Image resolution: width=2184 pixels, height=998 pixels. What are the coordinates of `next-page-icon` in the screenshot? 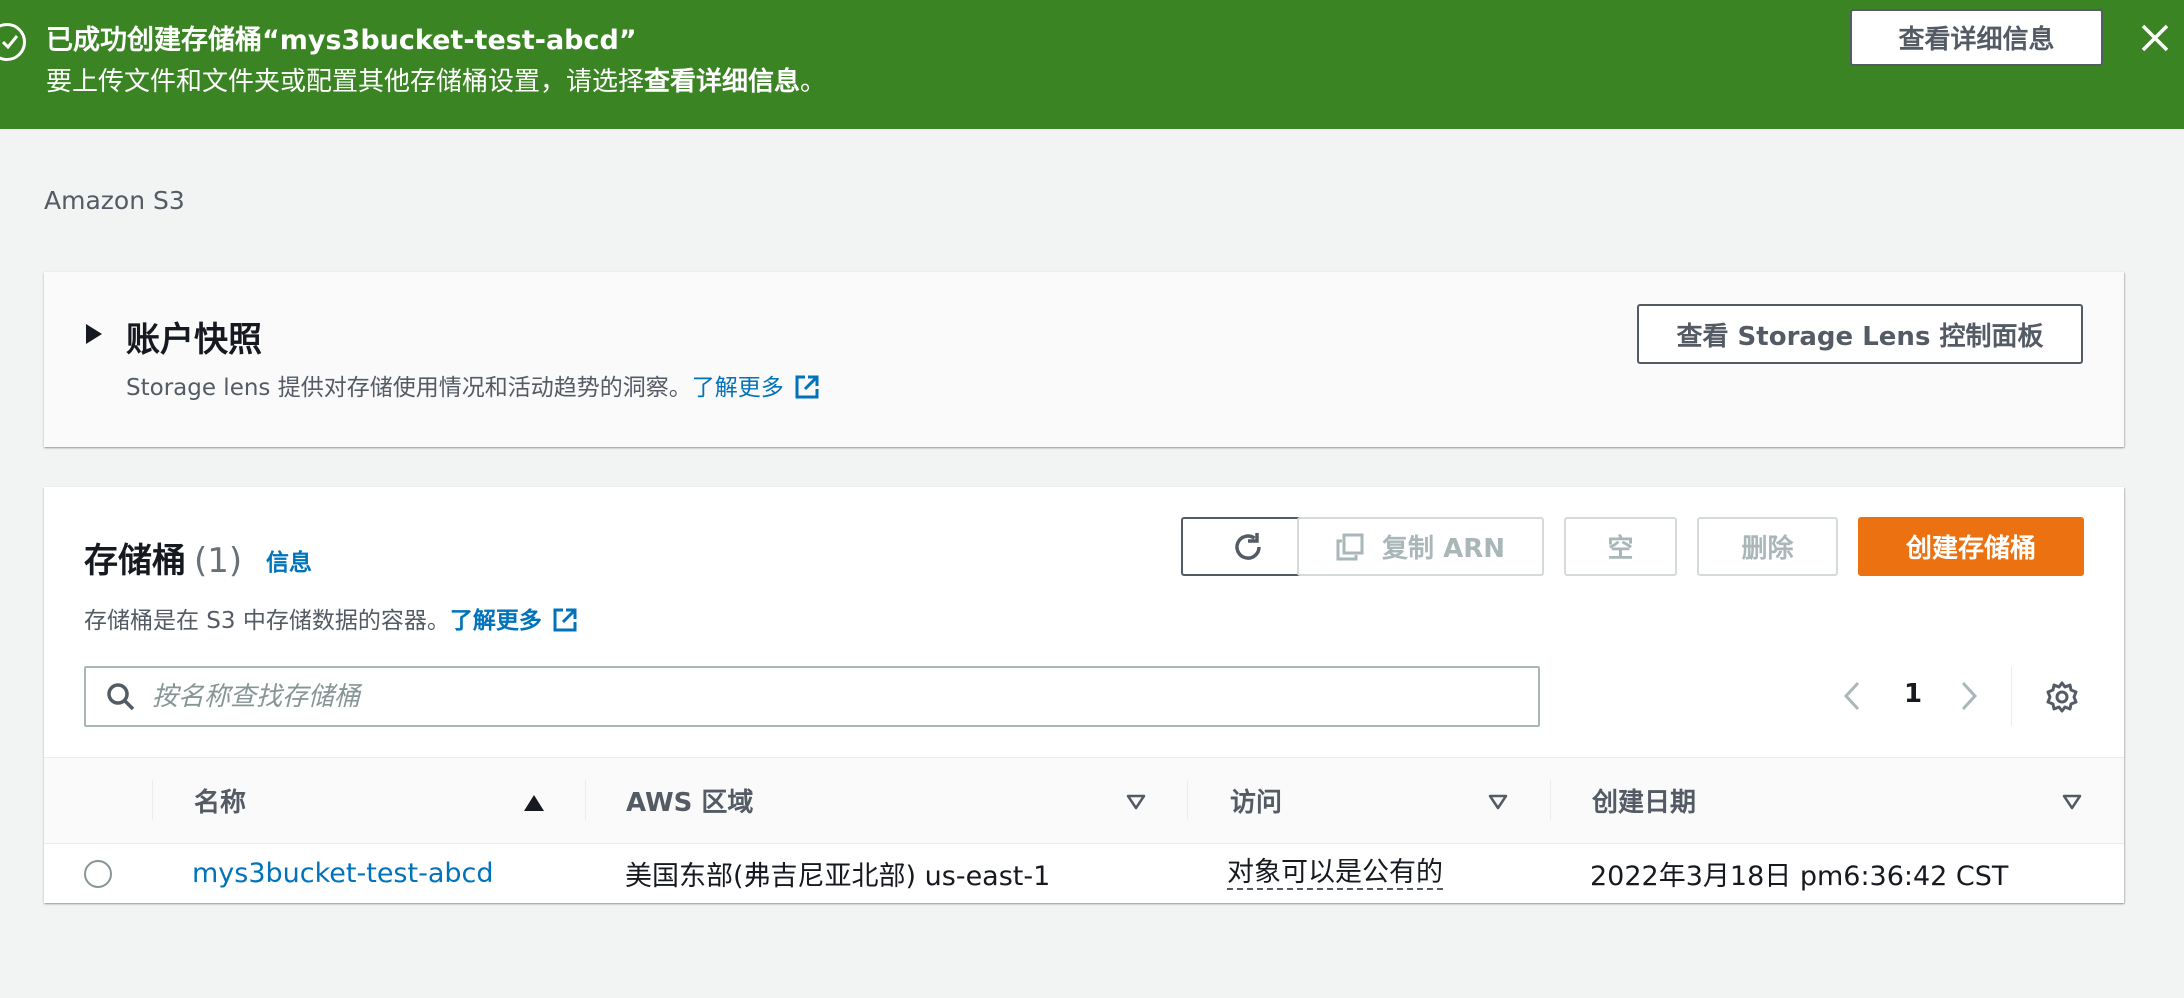 It's located at (1969, 696).